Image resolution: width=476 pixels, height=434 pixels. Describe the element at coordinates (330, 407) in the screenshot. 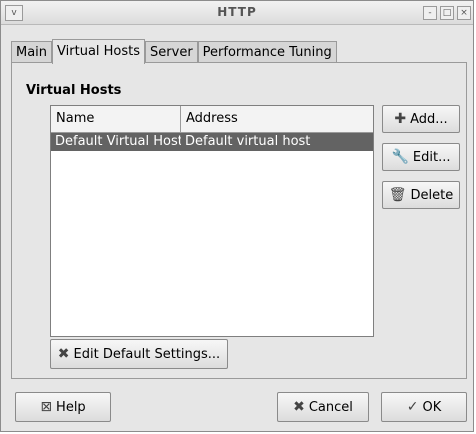

I see `cancel-button-label: Cancel` at that location.